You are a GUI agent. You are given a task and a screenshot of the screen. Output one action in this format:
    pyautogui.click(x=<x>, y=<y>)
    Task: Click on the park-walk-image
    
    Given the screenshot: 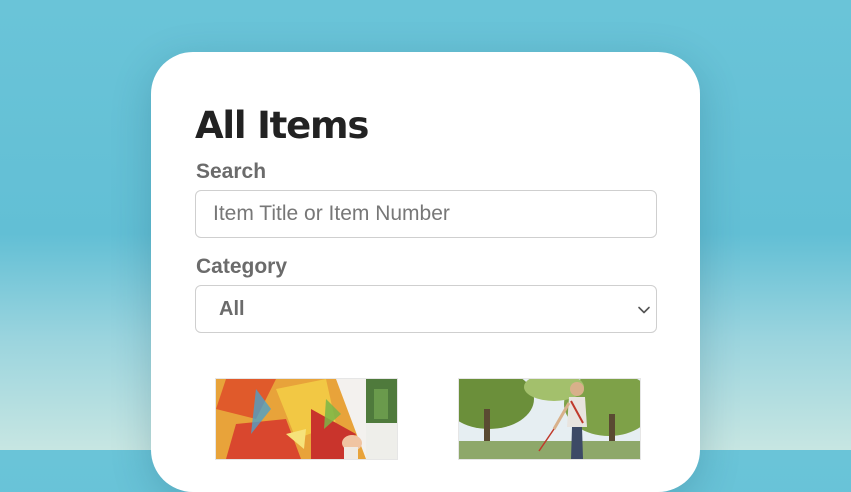 What is the action you would take?
    pyautogui.click(x=549, y=419)
    